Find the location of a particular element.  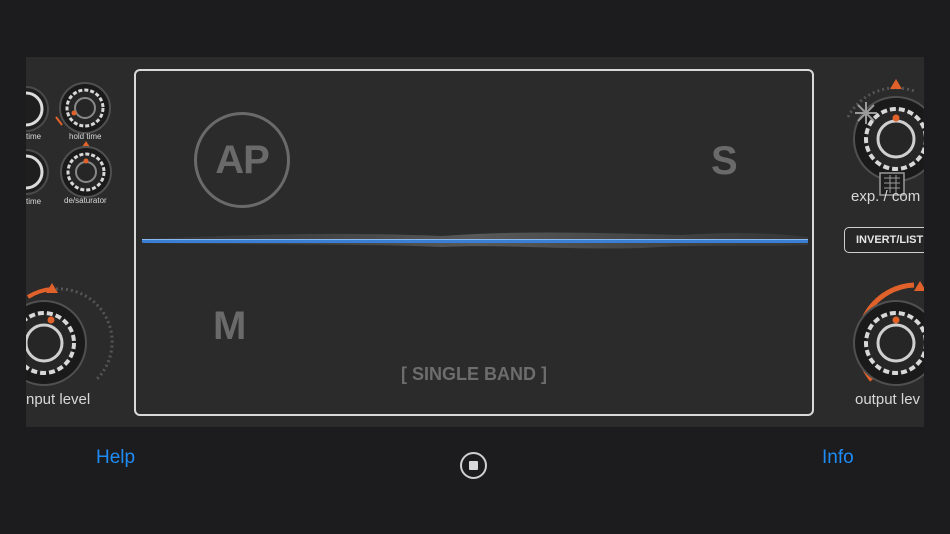

ap-badge: AP is located at coordinates (242, 160).